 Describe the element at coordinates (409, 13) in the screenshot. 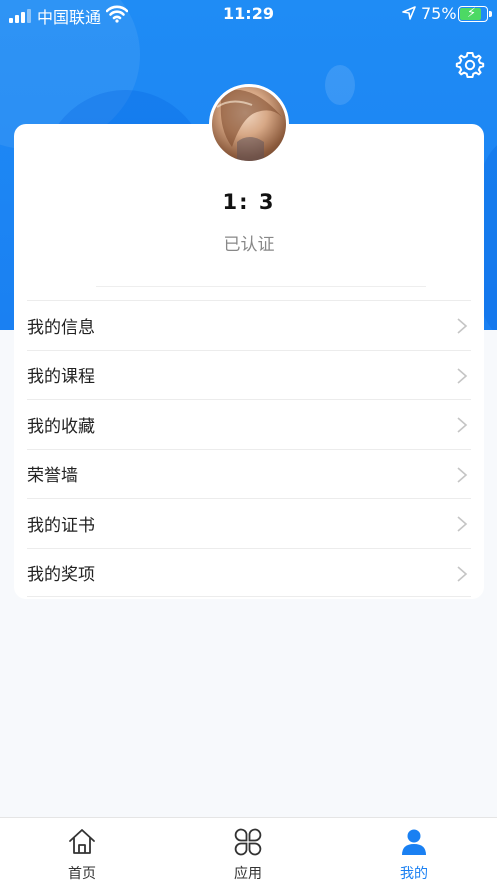

I see `location-arrow-icon` at that location.